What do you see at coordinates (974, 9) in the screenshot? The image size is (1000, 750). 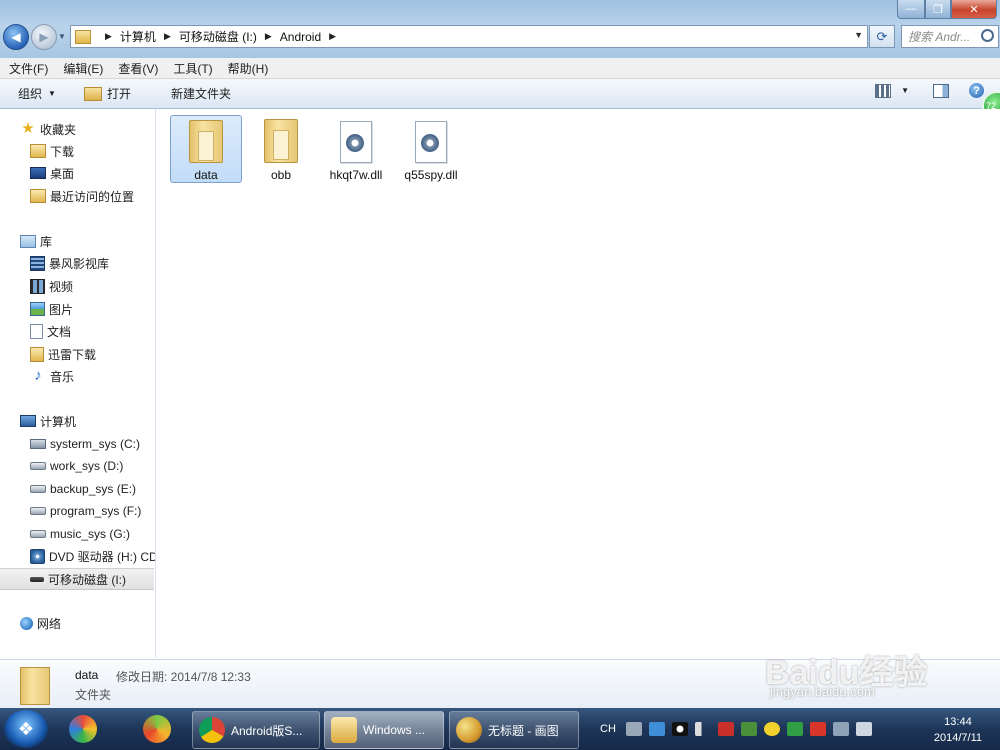 I see `close-button: ✕` at bounding box center [974, 9].